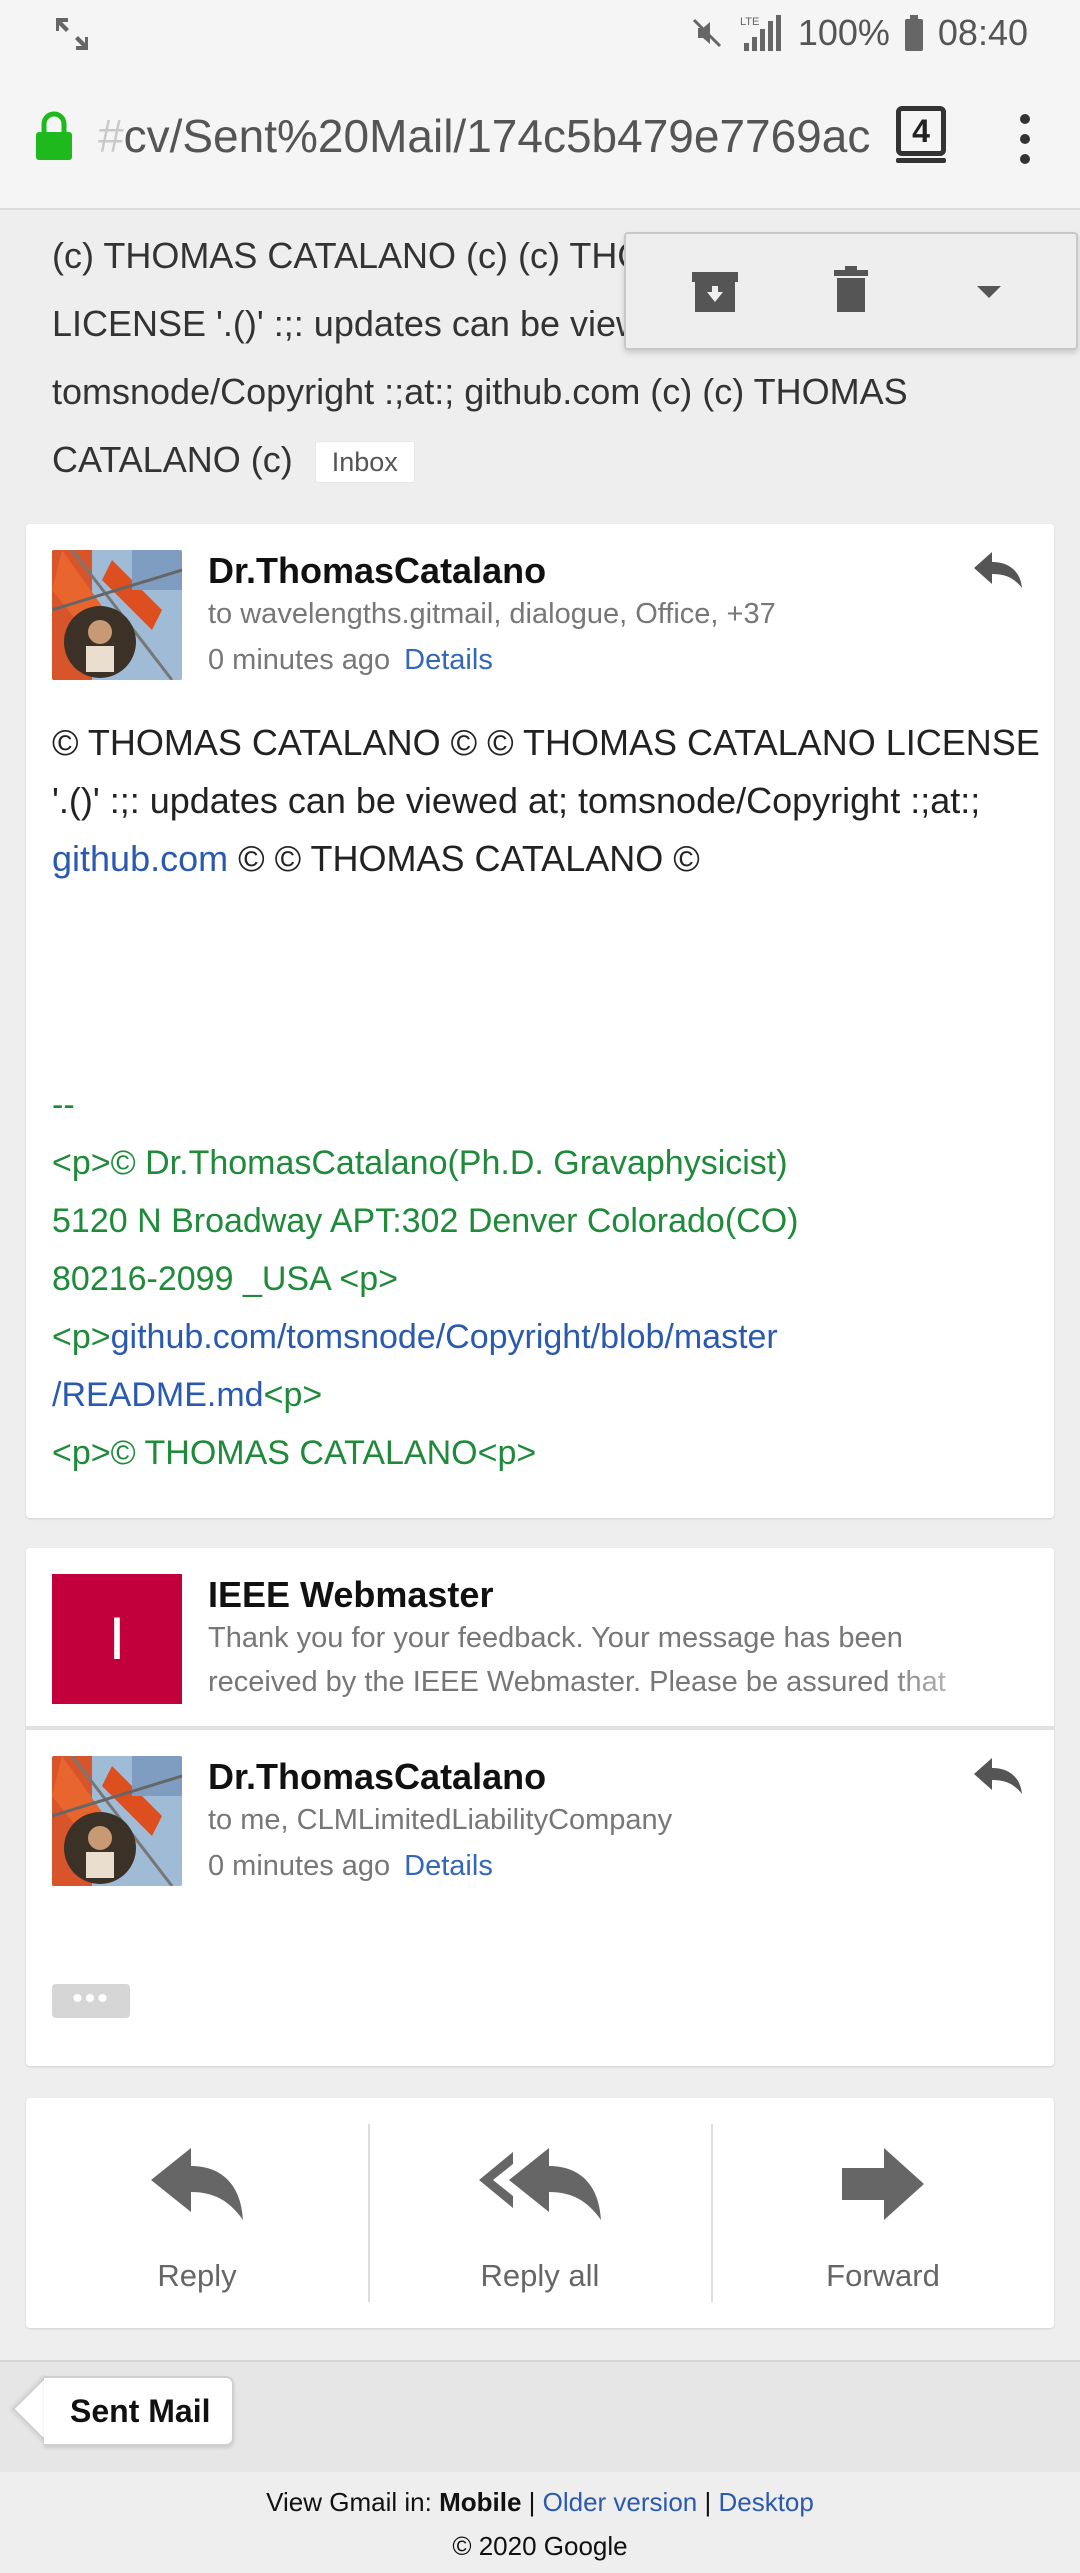  What do you see at coordinates (989, 291) in the screenshot?
I see `more-dropdown-icon` at bounding box center [989, 291].